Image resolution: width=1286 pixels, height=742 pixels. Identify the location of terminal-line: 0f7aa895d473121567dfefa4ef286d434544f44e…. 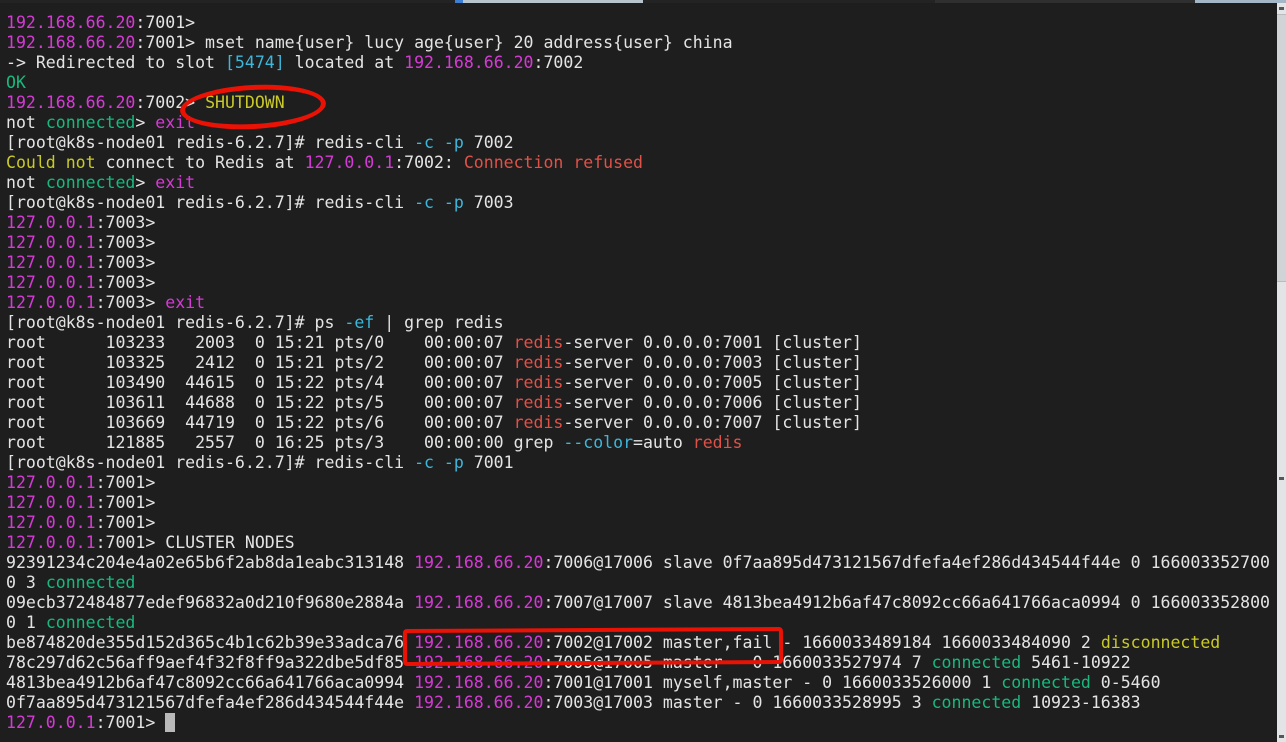
(573, 702).